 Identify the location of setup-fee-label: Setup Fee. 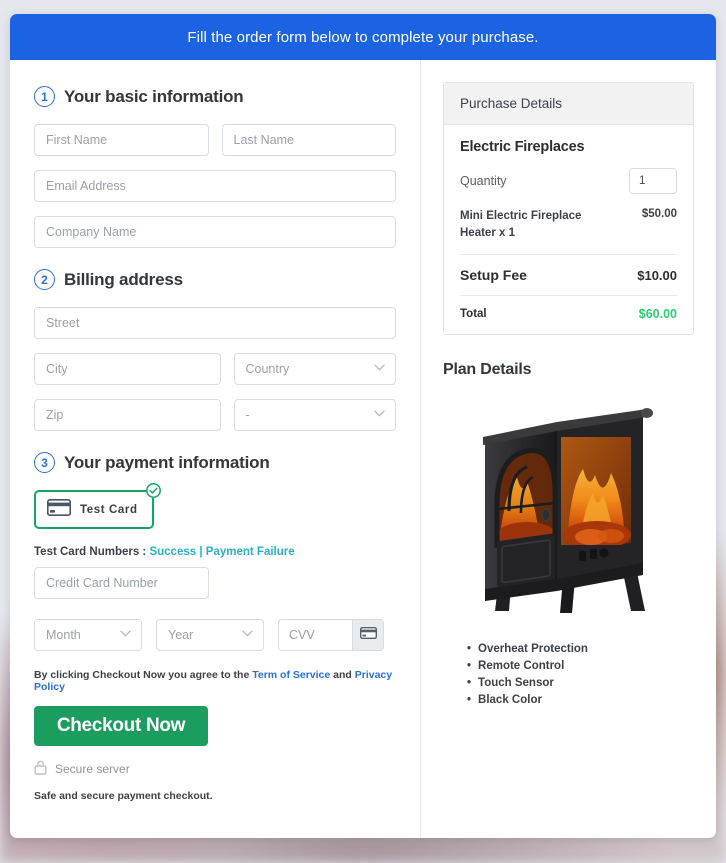
(493, 275).